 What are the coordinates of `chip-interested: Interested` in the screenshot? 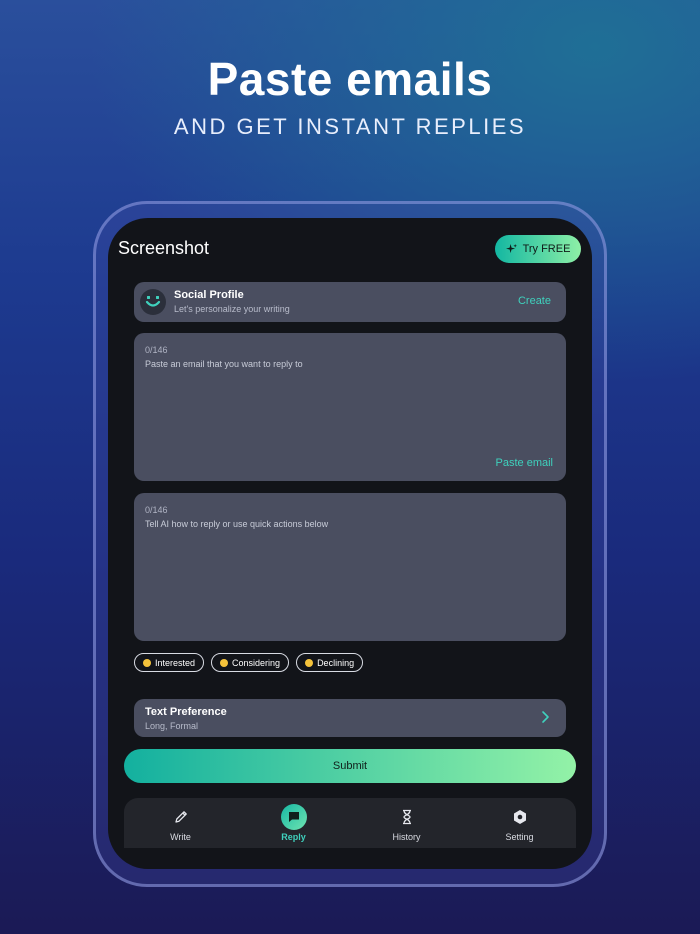 It's located at (169, 662).